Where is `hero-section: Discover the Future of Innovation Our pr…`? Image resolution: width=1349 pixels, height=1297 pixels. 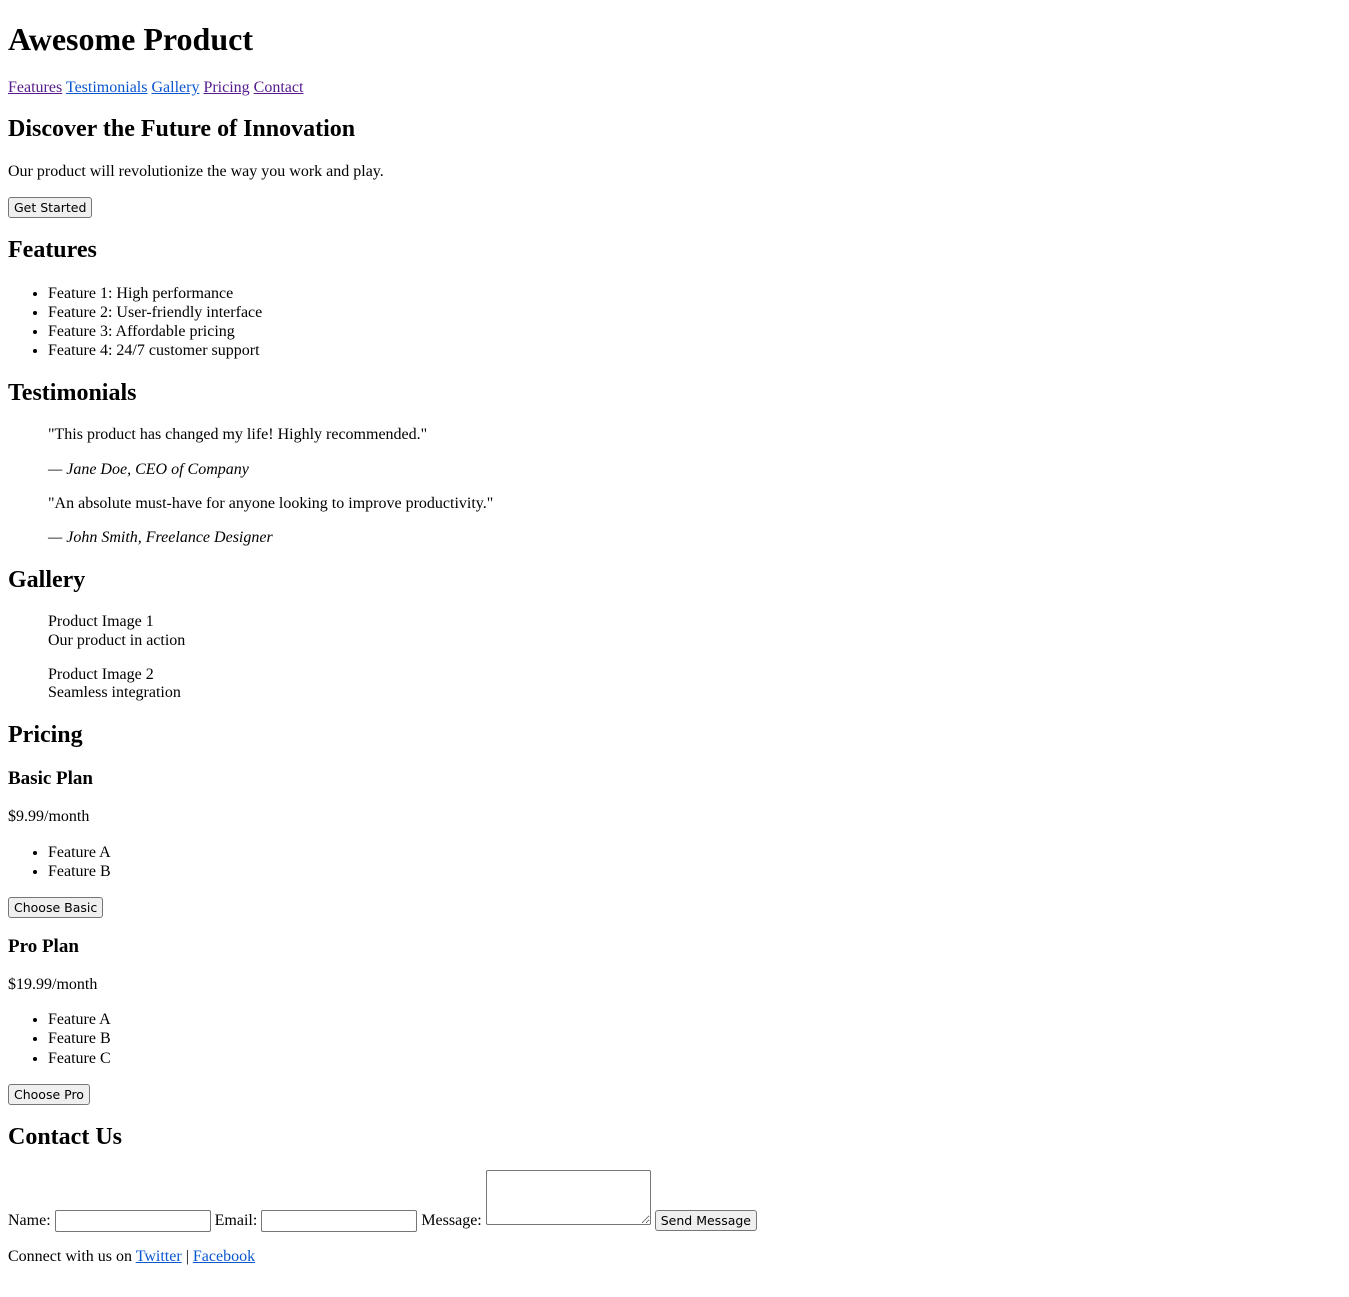 hero-section: Discover the Future of Innovation Our pr… is located at coordinates (674, 167).